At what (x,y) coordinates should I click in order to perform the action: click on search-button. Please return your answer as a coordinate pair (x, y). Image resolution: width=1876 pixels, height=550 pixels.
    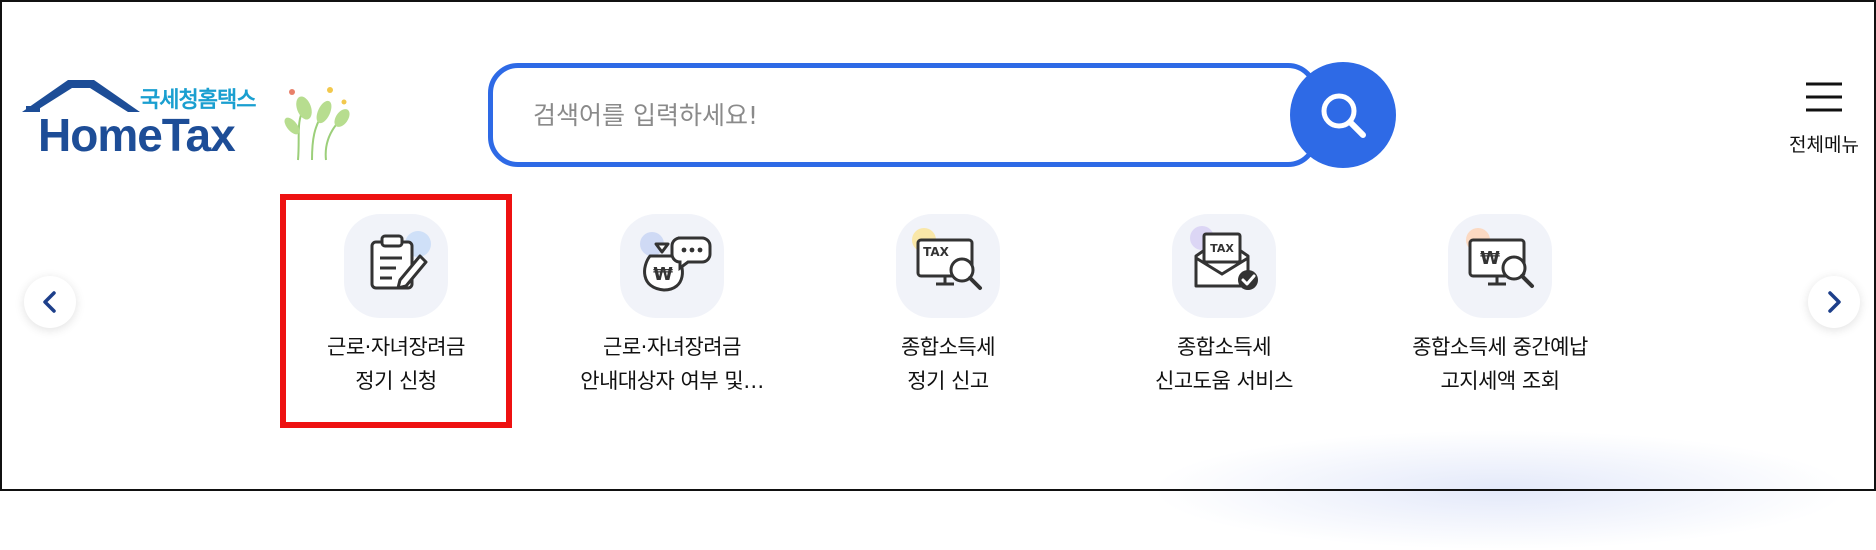
    Looking at the image, I should click on (1343, 115).